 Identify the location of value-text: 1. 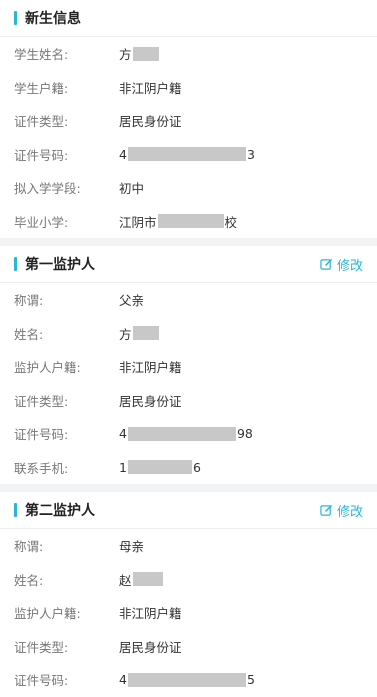
(123, 467).